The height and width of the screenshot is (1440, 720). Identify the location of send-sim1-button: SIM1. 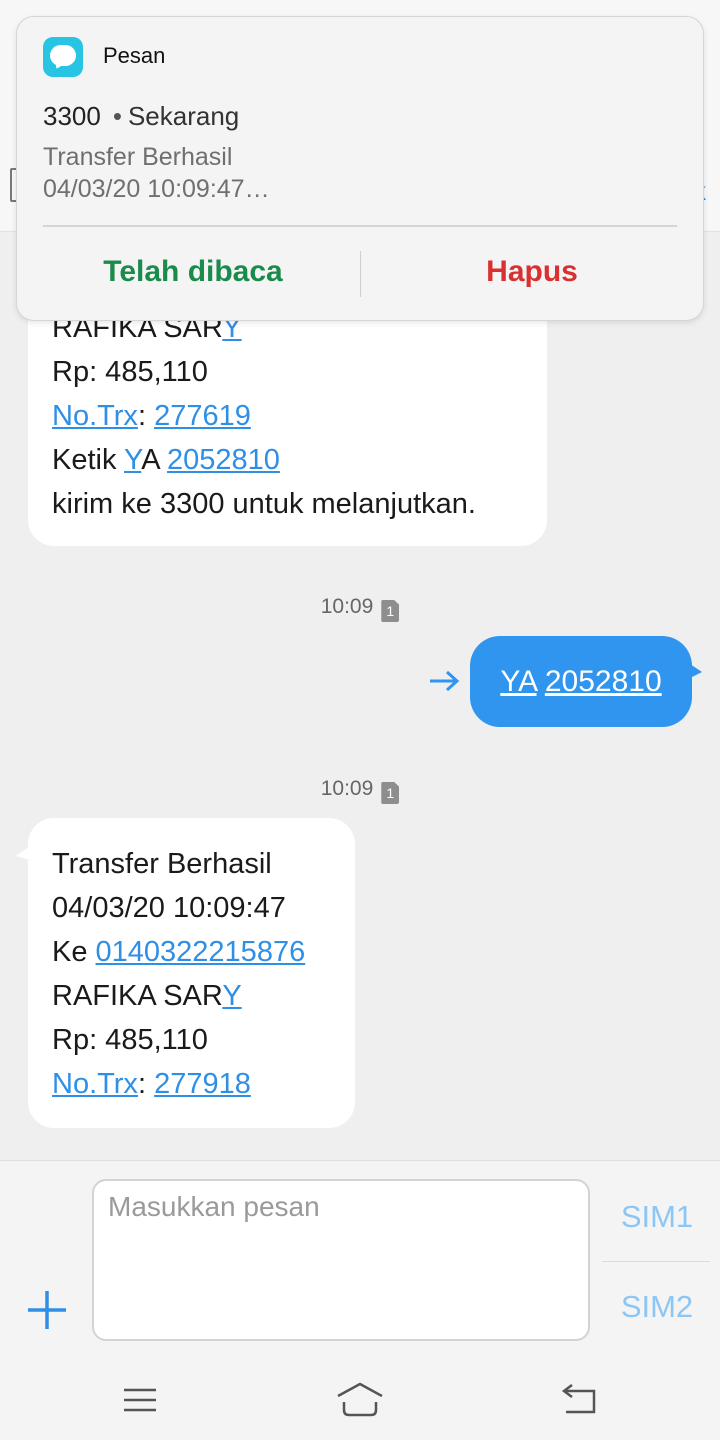
(657, 1217).